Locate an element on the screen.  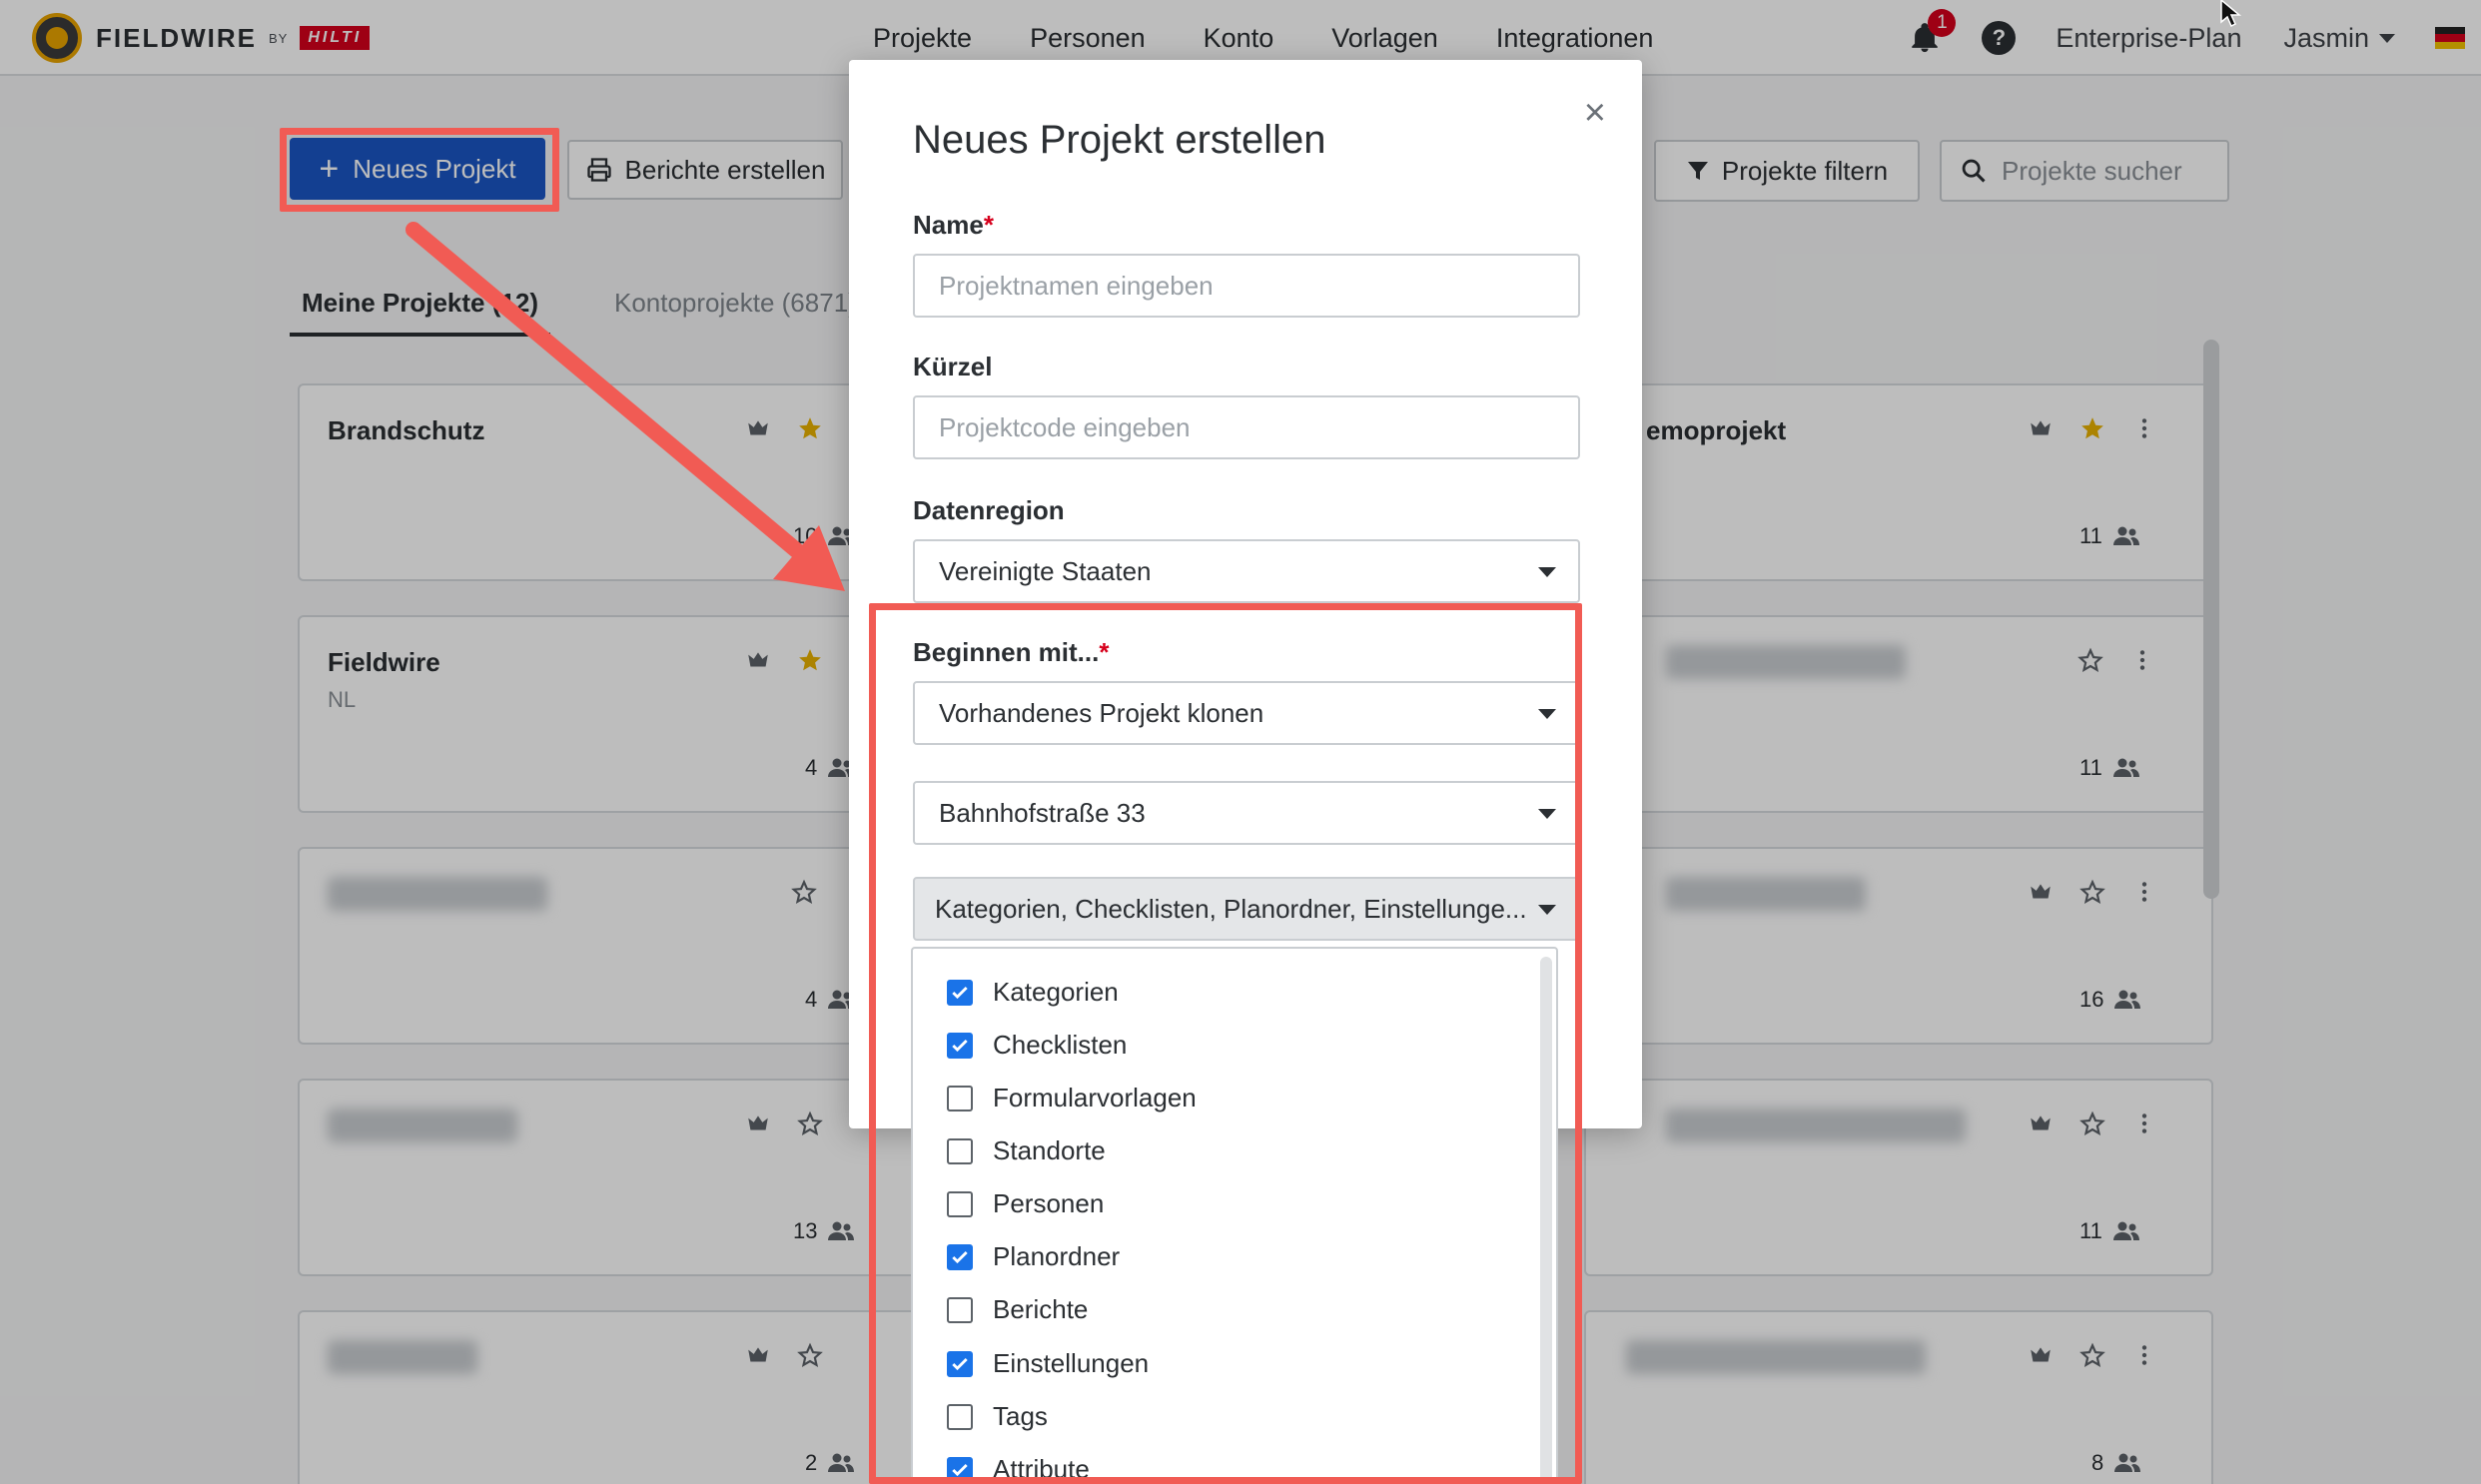
required-mark: * is located at coordinates (988, 225).